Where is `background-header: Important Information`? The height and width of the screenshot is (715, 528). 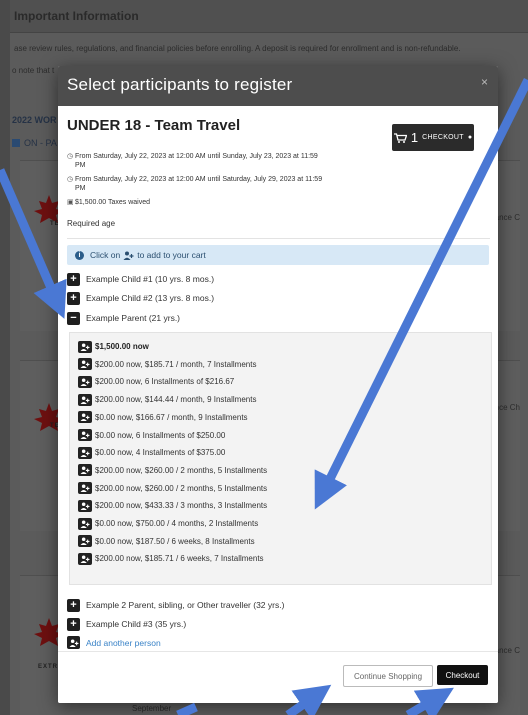 background-header: Important Information is located at coordinates (269, 16).